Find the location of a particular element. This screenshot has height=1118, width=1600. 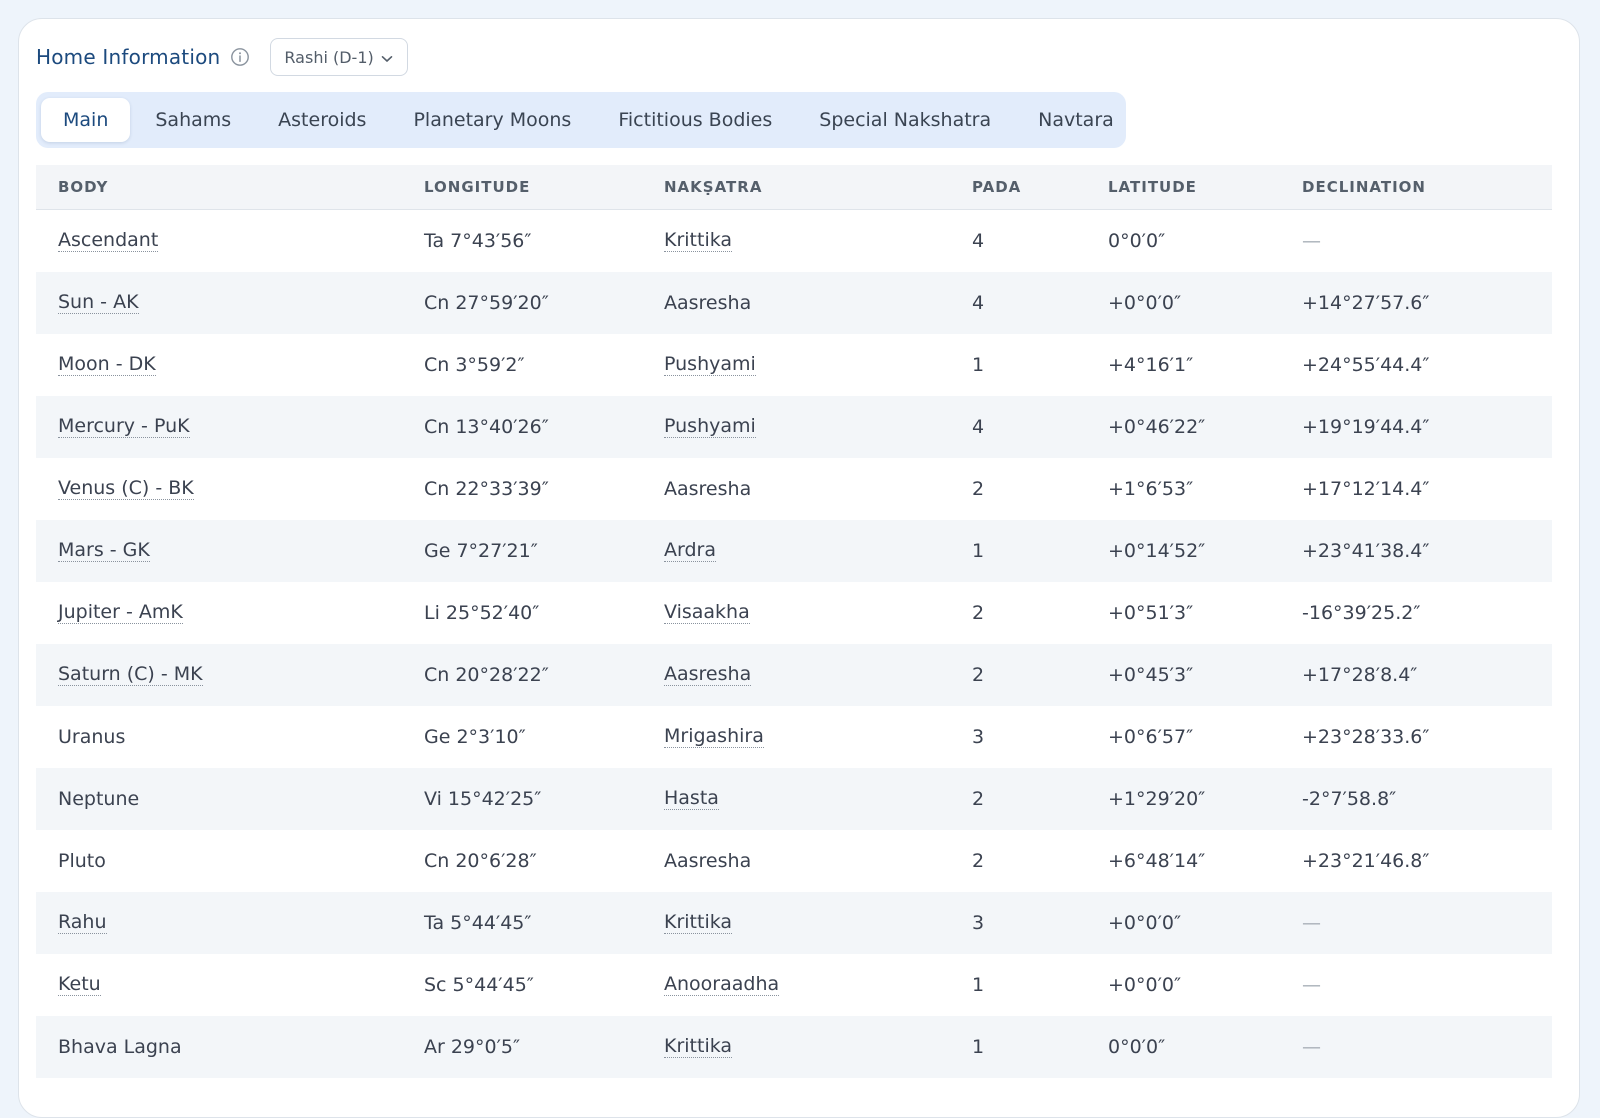

cell-declination-text: +14°27′57.6″ is located at coordinates (1366, 303).